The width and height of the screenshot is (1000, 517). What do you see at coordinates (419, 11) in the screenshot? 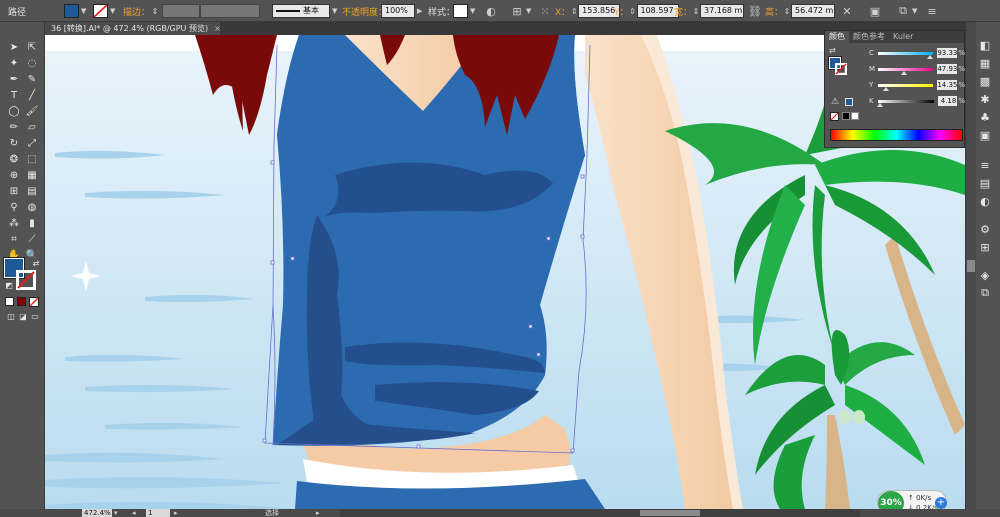
I see `chevron-right-icon: ▶` at bounding box center [419, 11].